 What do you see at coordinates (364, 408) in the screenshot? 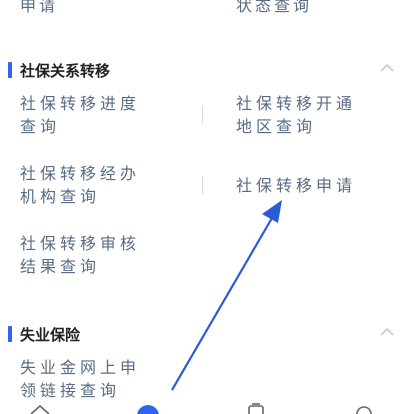
I see `search-icon` at bounding box center [364, 408].